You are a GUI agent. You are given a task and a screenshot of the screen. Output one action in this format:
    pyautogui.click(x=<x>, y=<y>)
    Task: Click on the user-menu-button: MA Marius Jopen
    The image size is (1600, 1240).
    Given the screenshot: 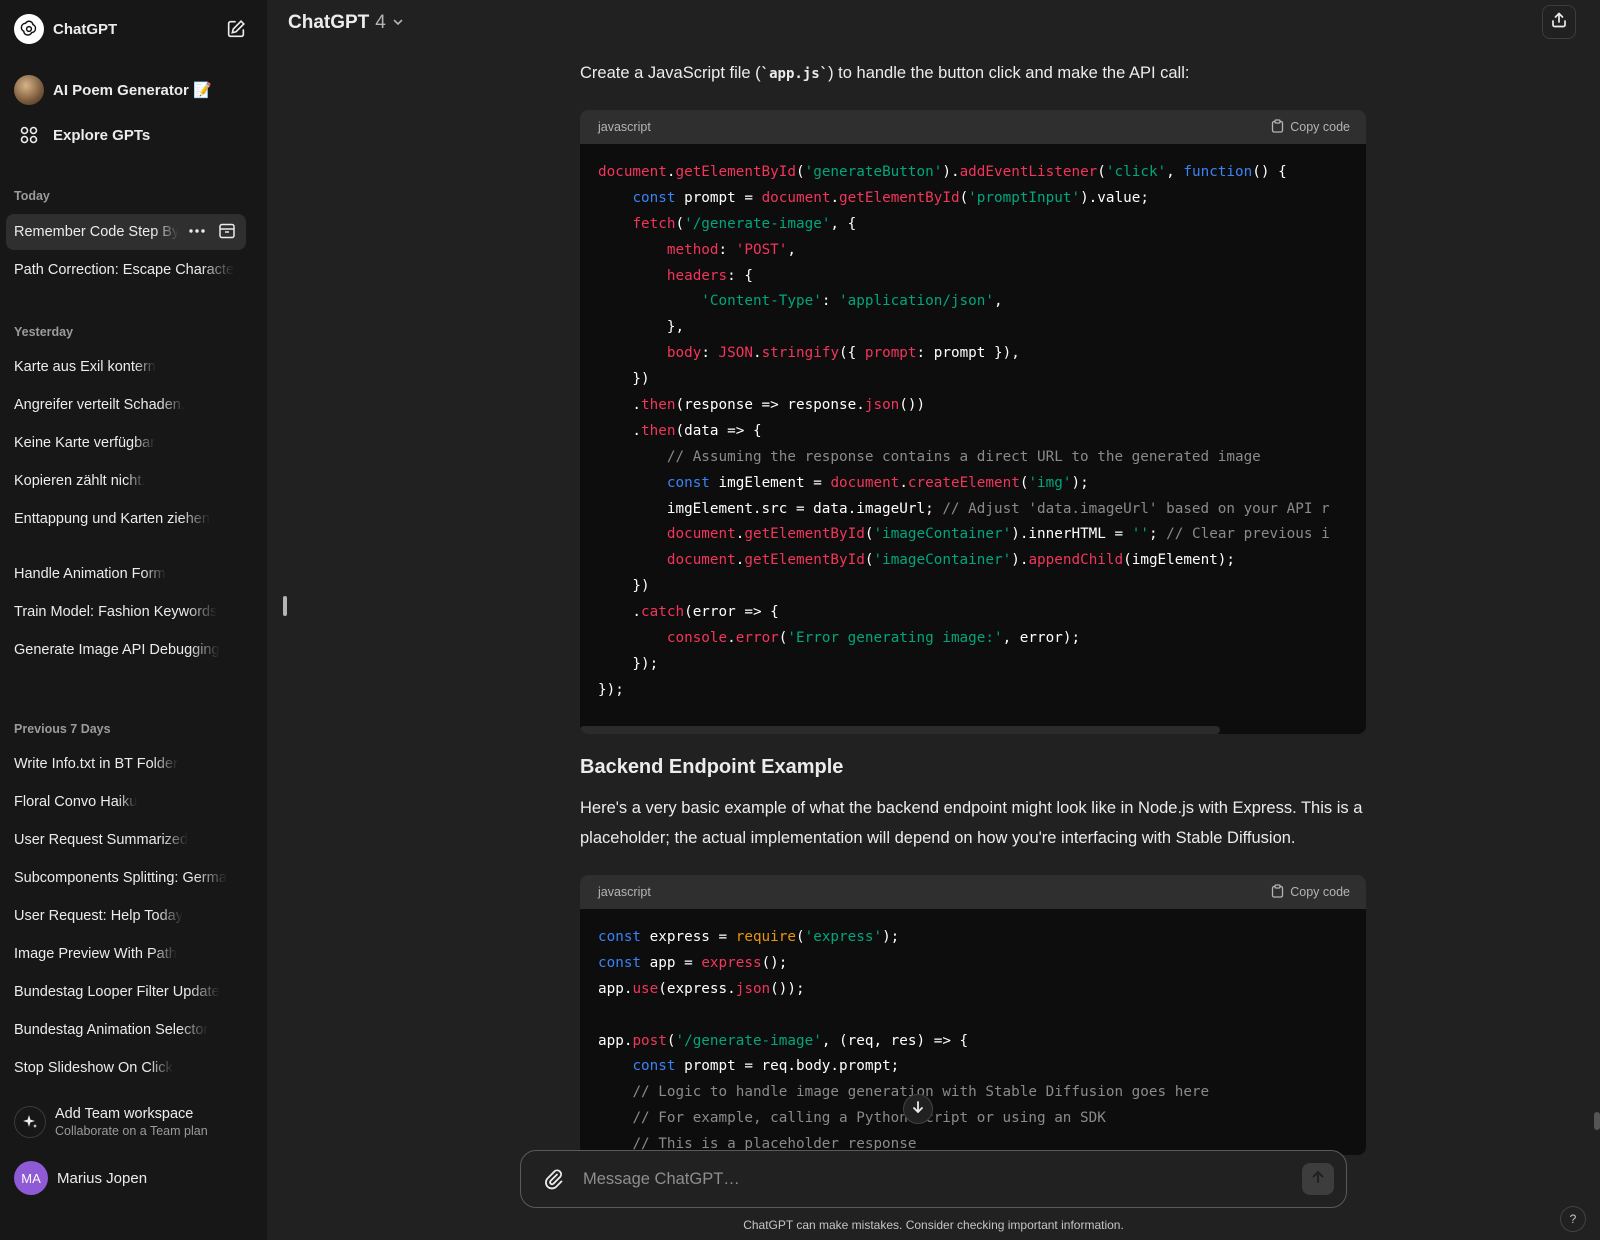 What is the action you would take?
    pyautogui.click(x=126, y=1178)
    